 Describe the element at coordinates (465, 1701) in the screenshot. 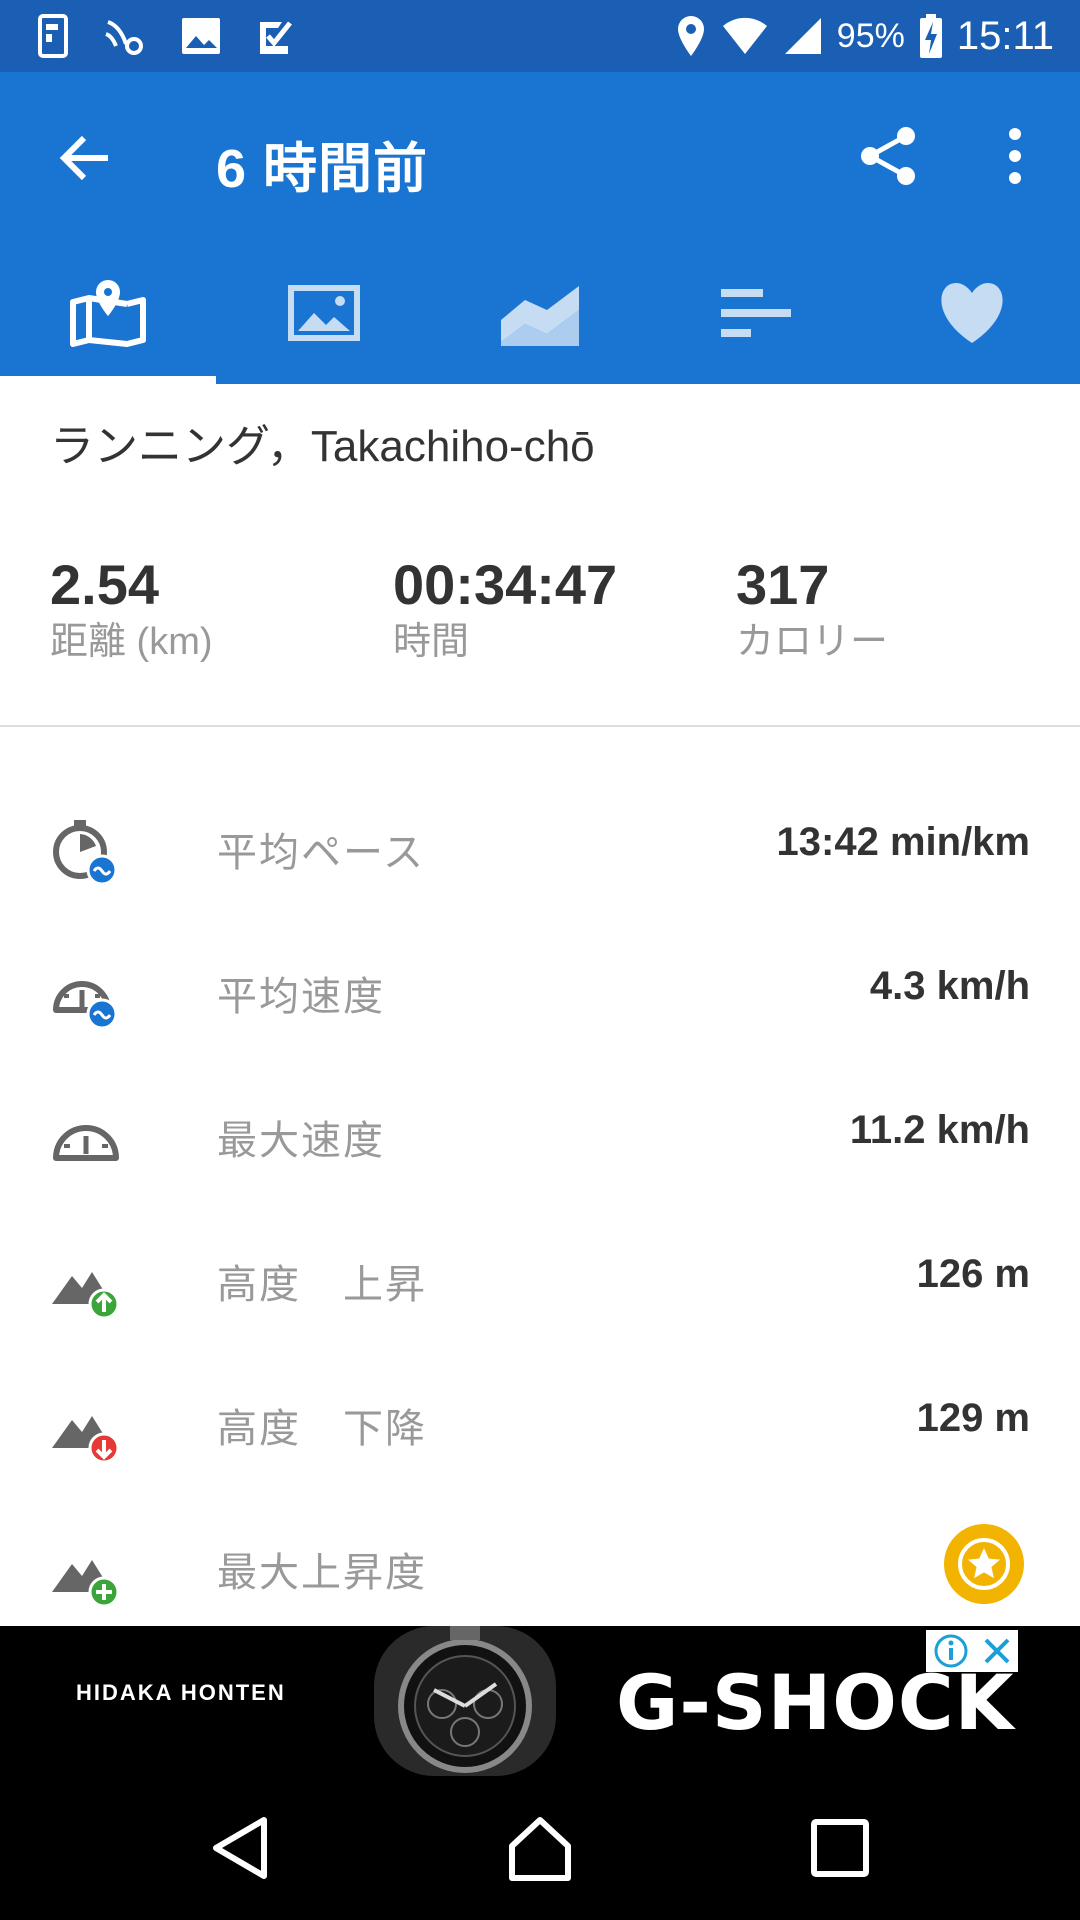

I see `watch-image` at that location.